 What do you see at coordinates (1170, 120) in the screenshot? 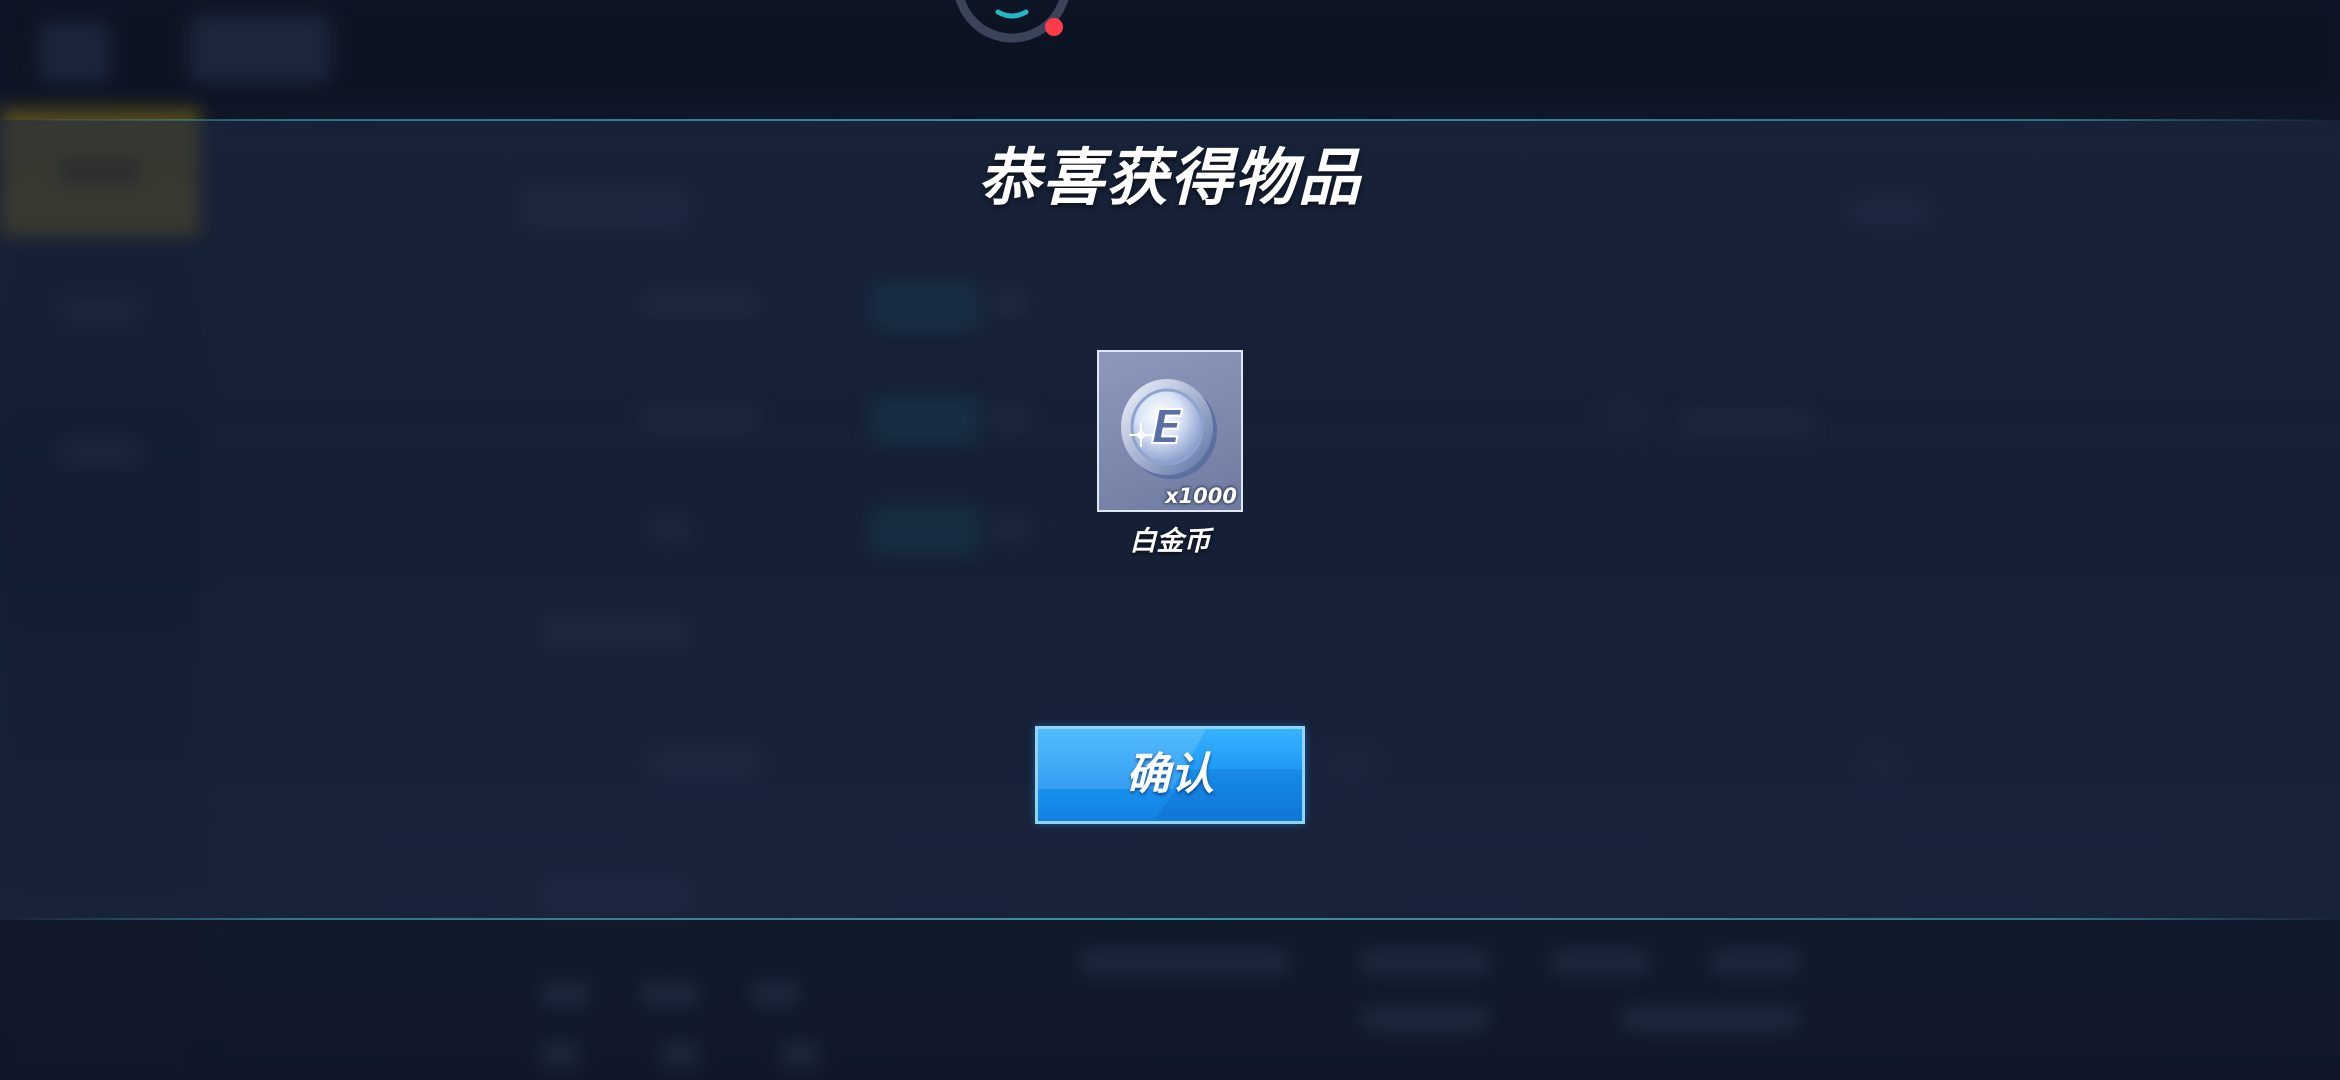
I see `dialog-top-divider` at bounding box center [1170, 120].